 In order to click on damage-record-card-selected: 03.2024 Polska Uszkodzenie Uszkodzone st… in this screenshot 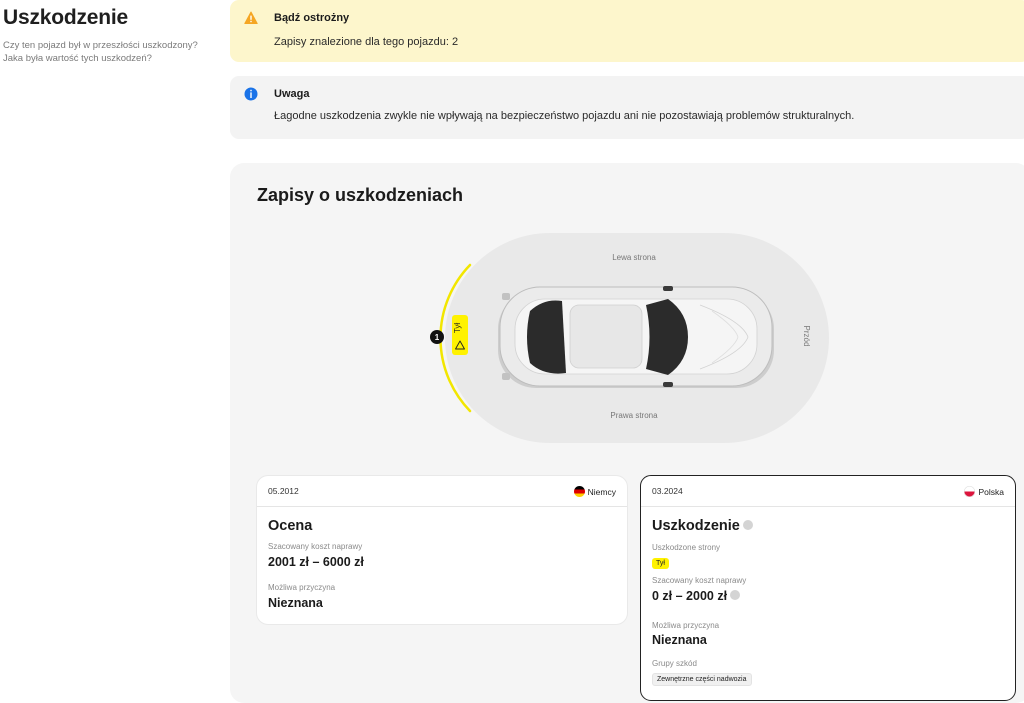, I will do `click(828, 588)`.